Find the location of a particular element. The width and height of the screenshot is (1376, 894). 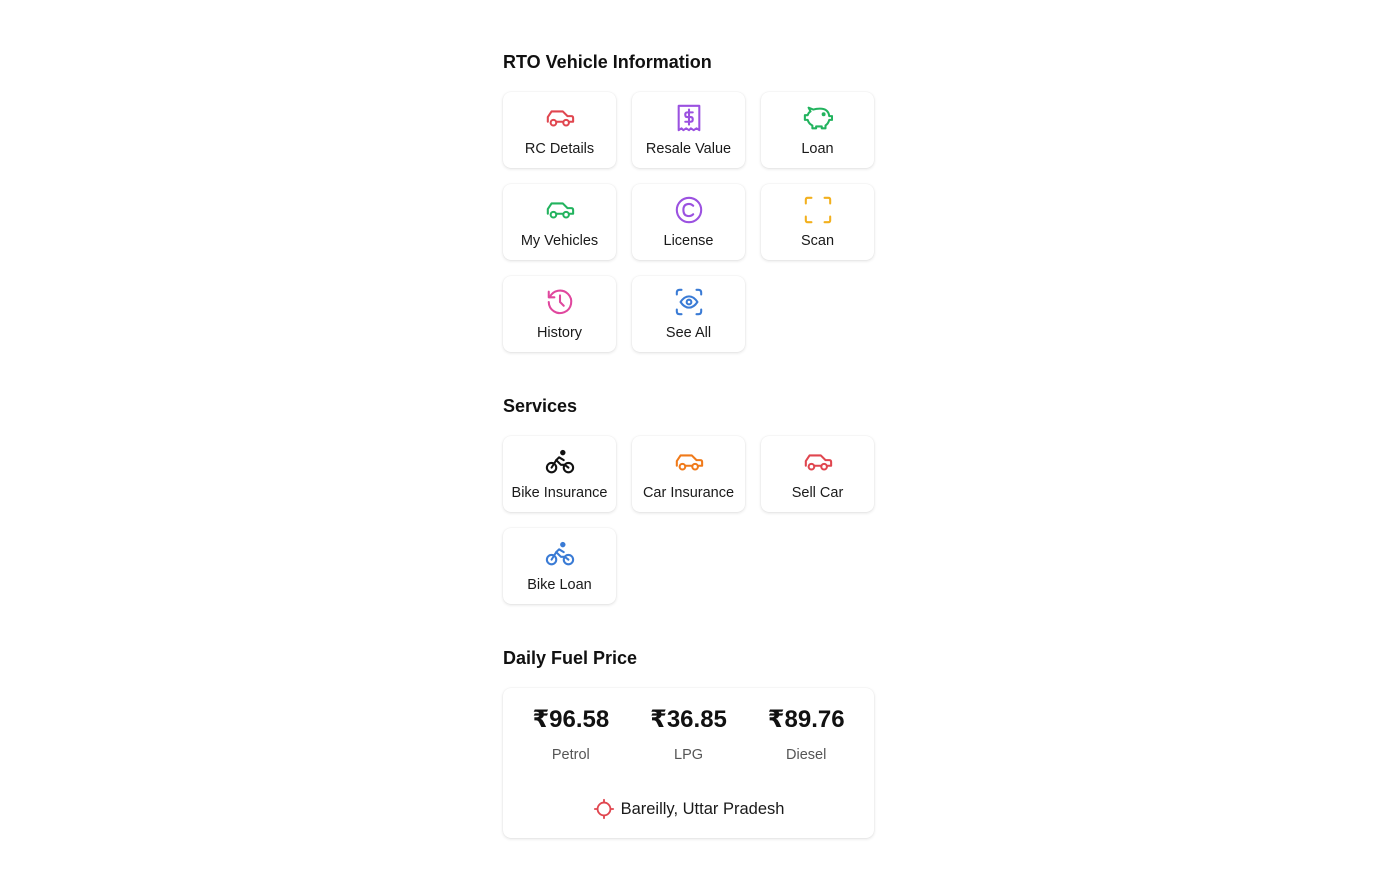

fuel-type-label: LPG is located at coordinates (689, 755).